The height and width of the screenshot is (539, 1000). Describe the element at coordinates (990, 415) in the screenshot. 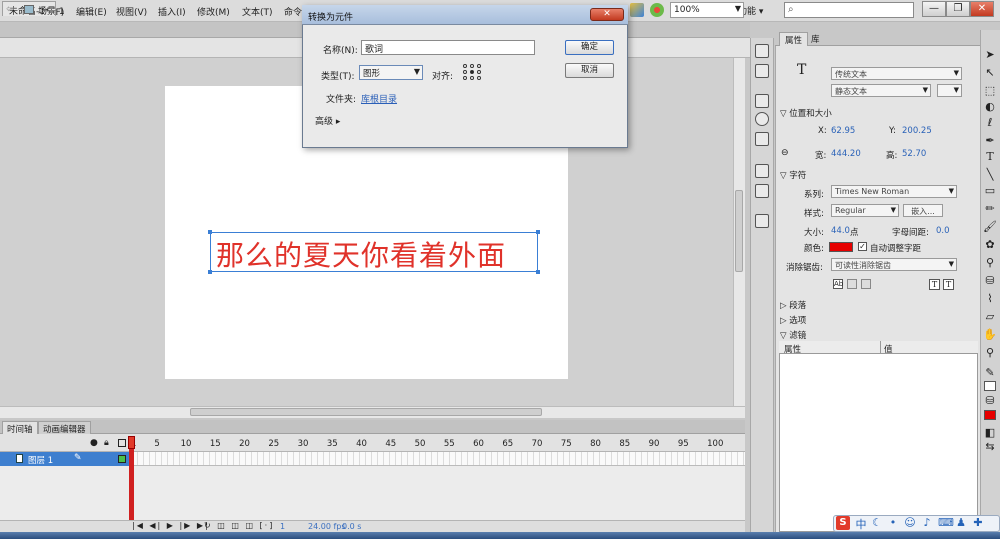

I see `fill-swatch` at that location.